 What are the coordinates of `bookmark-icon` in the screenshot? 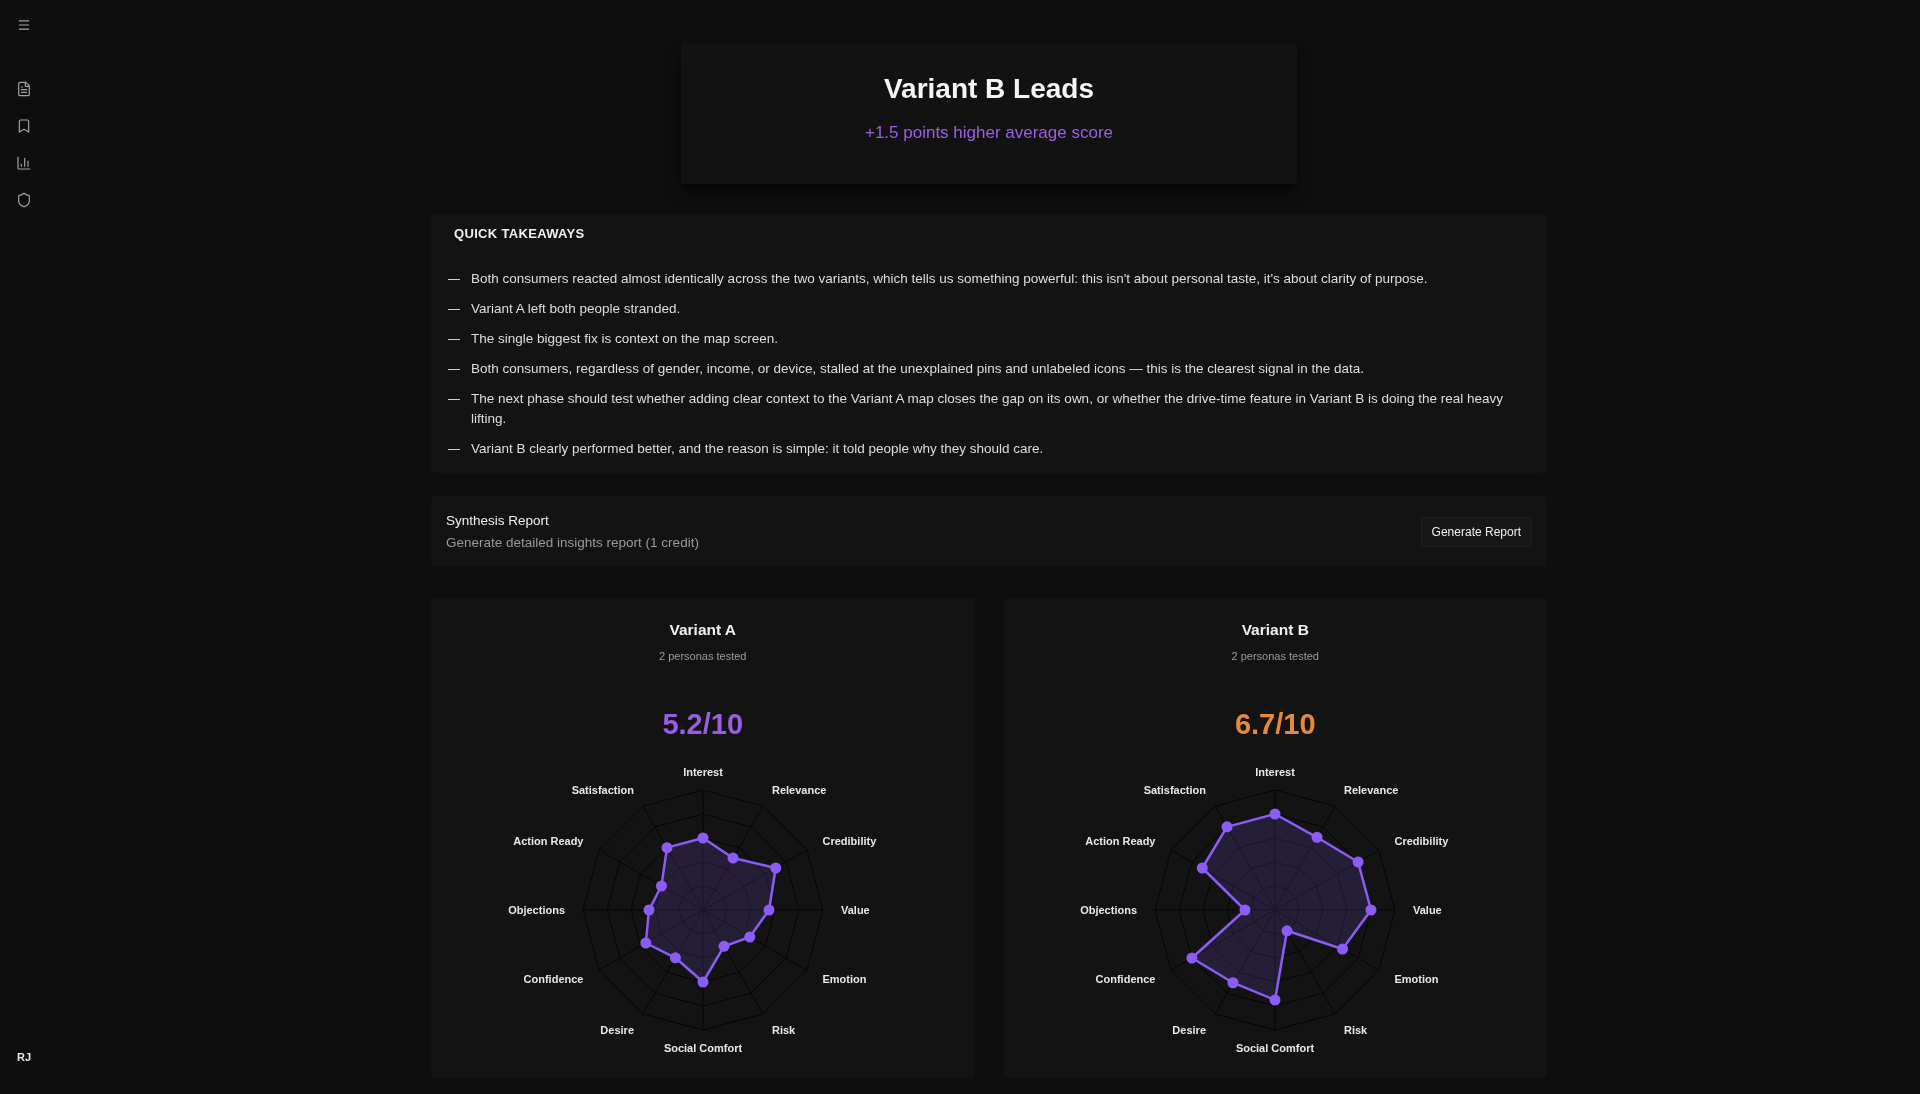 It's located at (24, 126).